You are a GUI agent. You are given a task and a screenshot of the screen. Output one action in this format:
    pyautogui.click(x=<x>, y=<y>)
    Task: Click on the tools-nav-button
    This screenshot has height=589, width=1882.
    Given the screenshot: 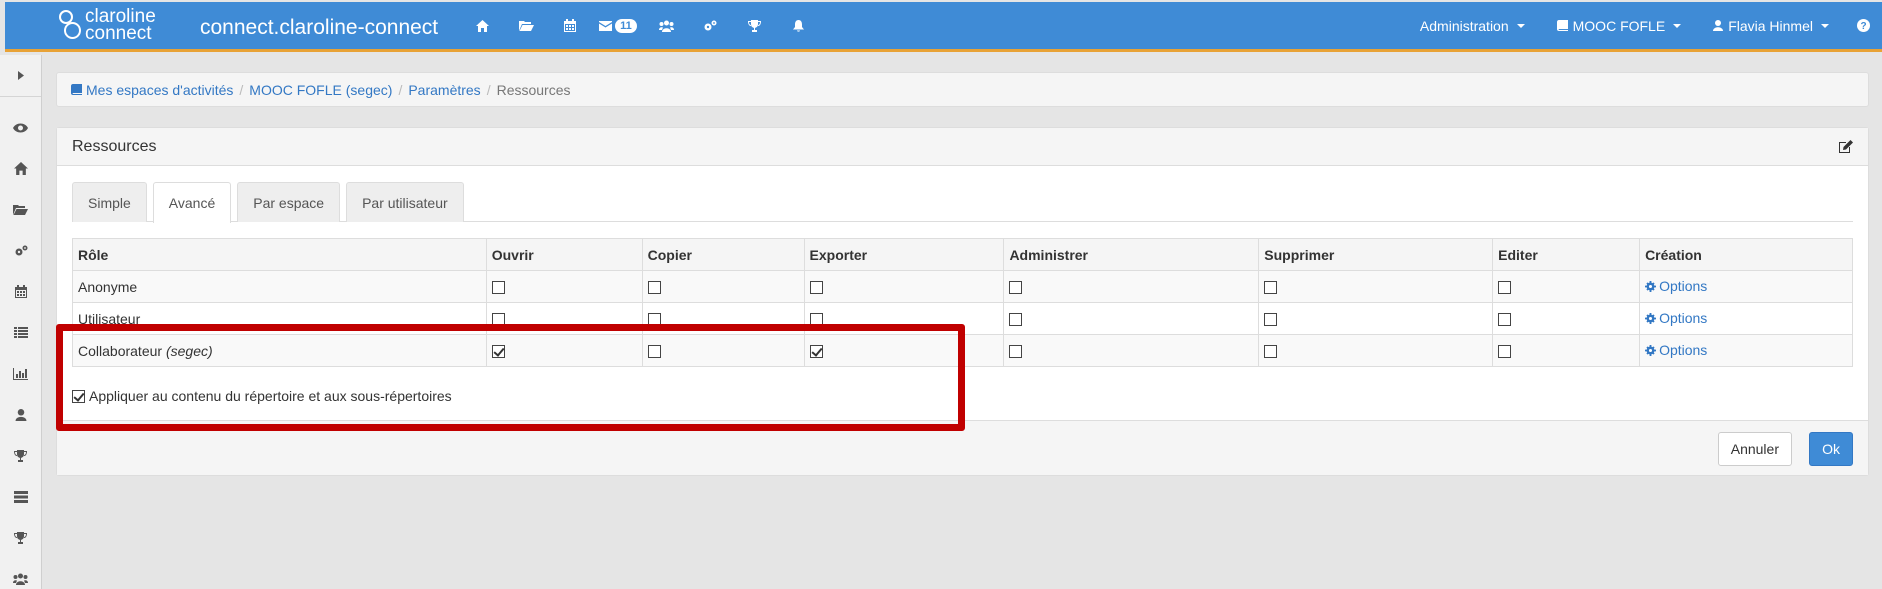 What is the action you would take?
    pyautogui.click(x=710, y=25)
    